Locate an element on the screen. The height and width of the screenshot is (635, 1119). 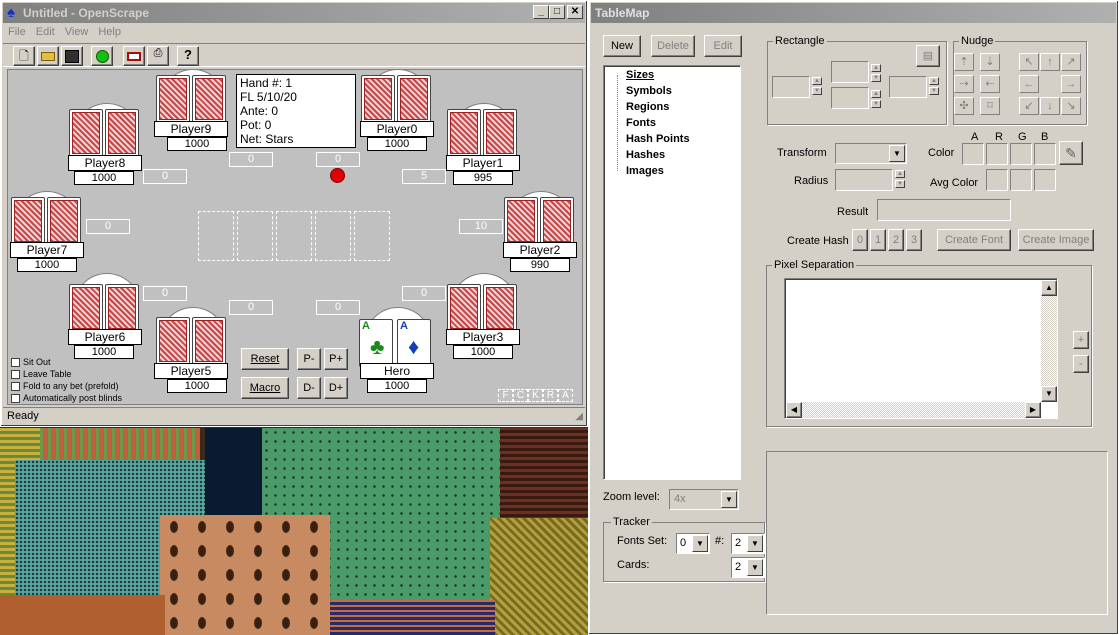
tree-item-sizes: Sizes is located at coordinates (640, 75).